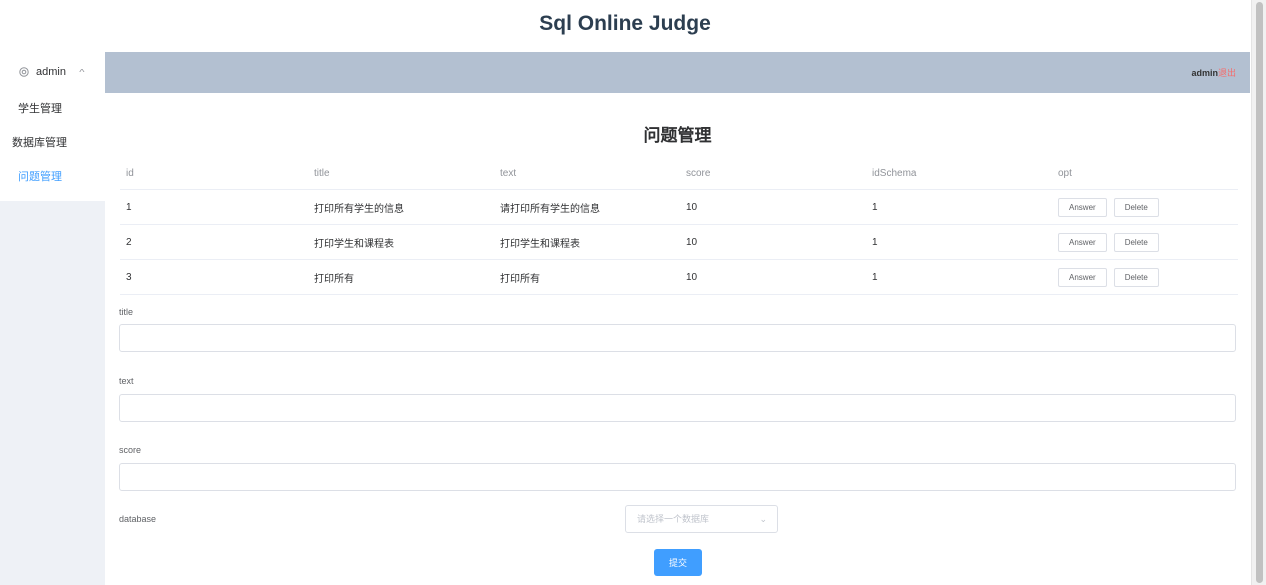 This screenshot has height=585, width=1266. What do you see at coordinates (677, 408) in the screenshot?
I see `text-input` at bounding box center [677, 408].